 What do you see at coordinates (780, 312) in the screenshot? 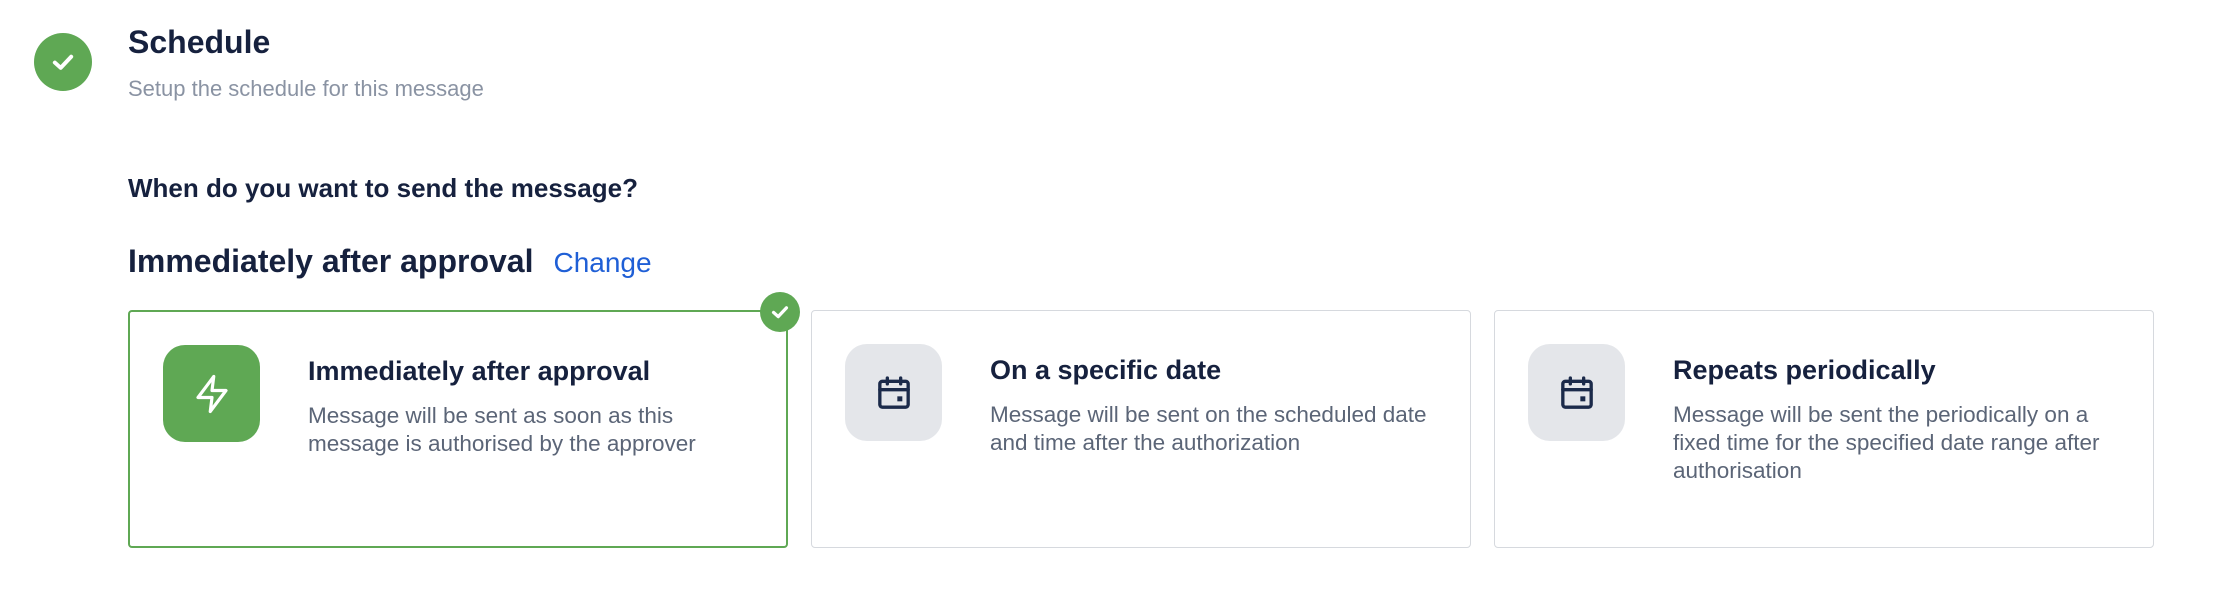
I see `selected-check-icon` at bounding box center [780, 312].